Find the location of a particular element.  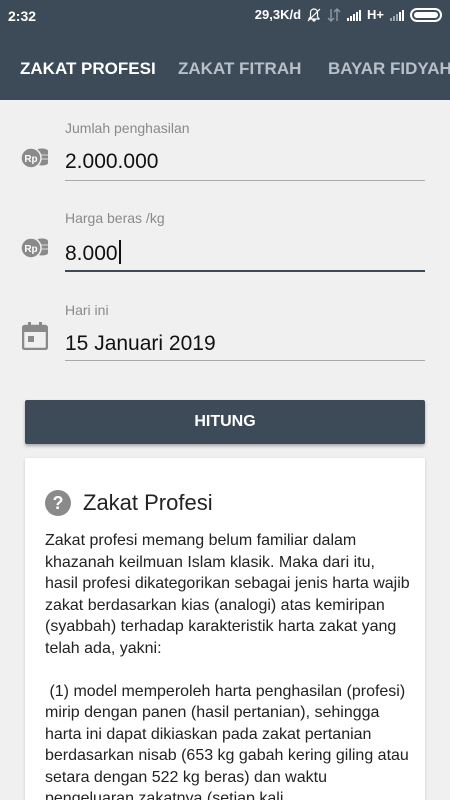

hitung-button: HITUNG is located at coordinates (225, 422).